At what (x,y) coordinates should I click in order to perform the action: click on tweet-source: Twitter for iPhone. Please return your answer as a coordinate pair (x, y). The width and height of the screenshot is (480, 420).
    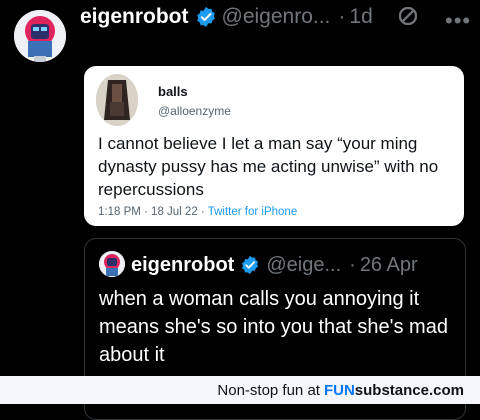
    Looking at the image, I should click on (252, 212).